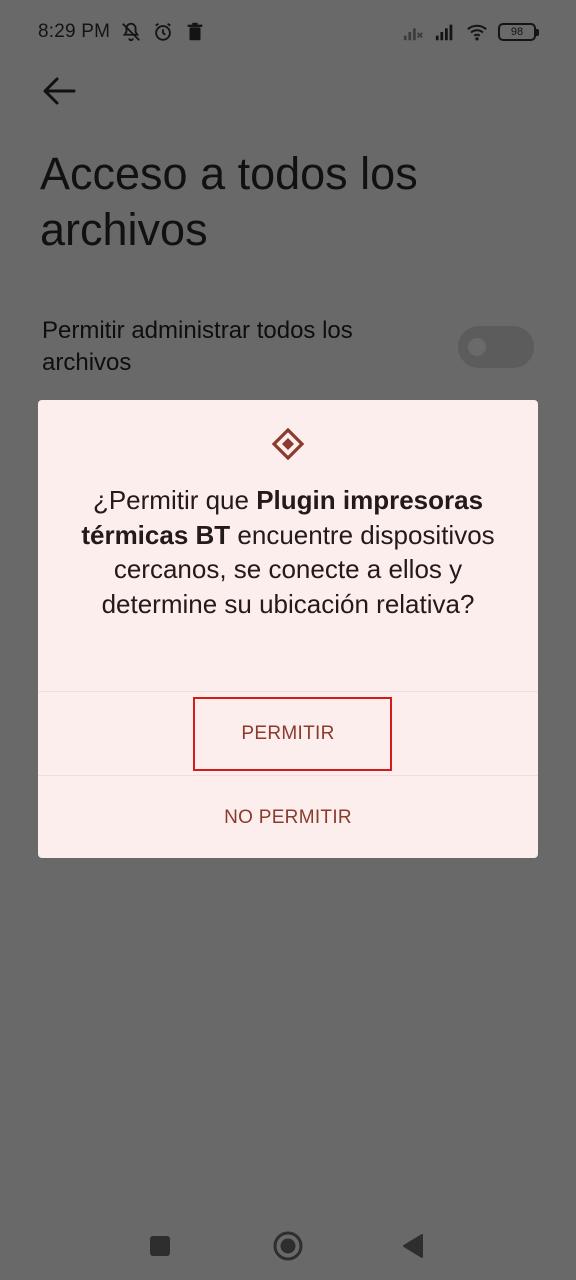 This screenshot has width=576, height=1280. I want to click on back-arrow-icon, so click(59, 91).